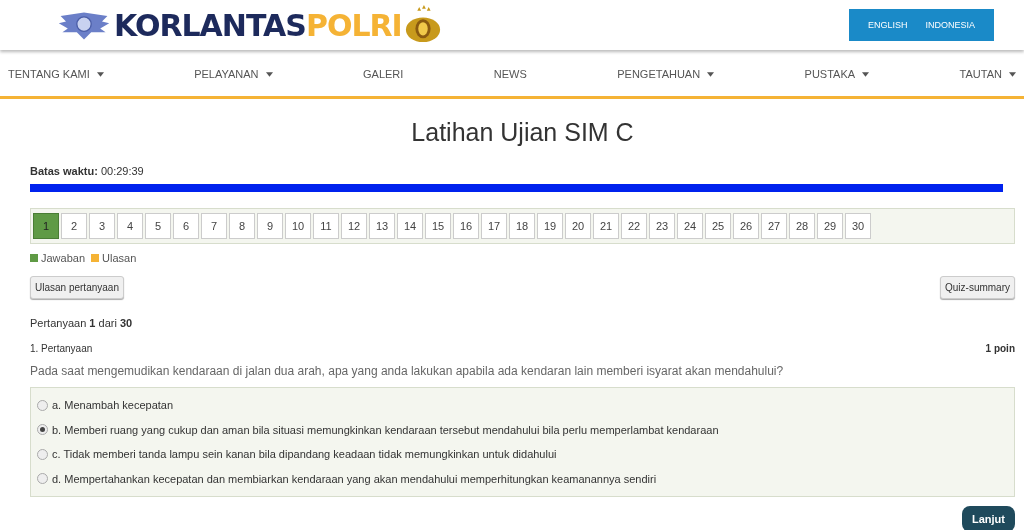  I want to click on question-number-button: 18, so click(522, 226).